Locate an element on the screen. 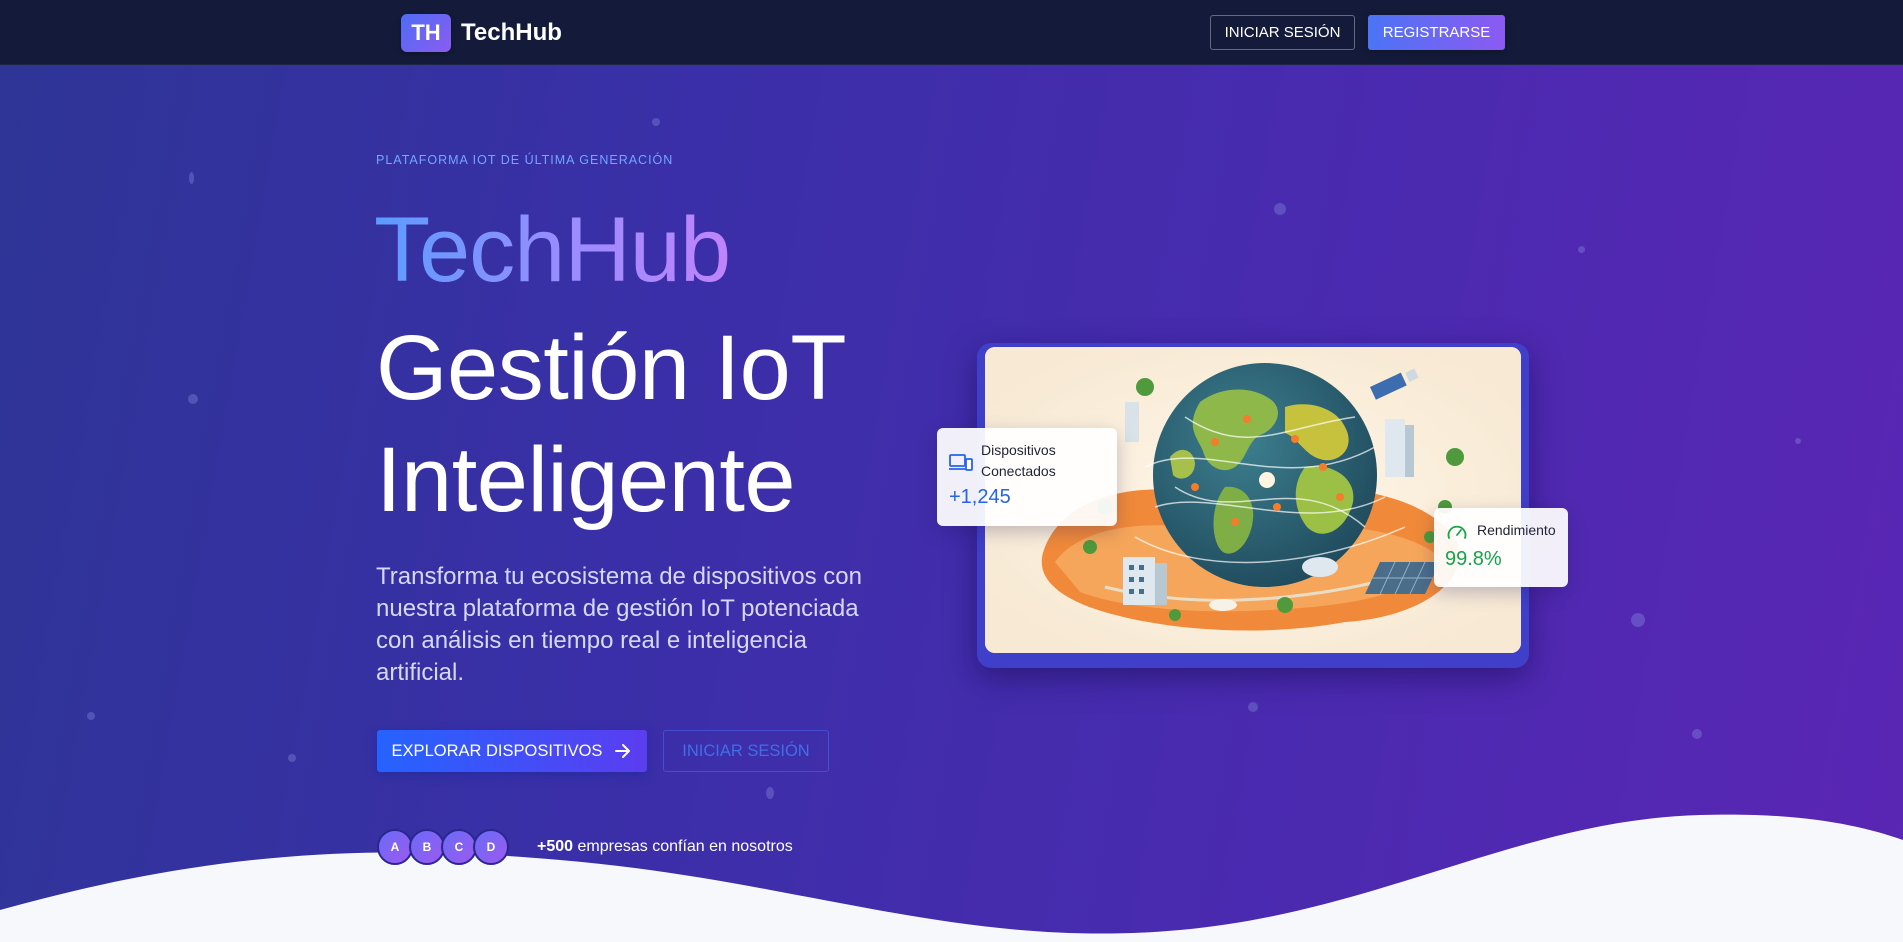  avatar: A is located at coordinates (395, 847).